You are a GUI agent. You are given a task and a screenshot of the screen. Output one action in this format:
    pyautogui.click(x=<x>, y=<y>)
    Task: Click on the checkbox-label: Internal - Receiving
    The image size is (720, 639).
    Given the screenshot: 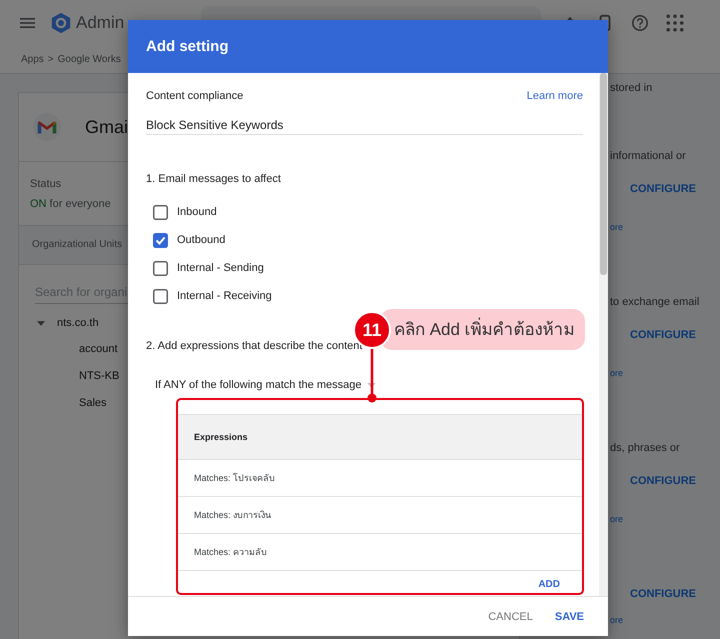 What is the action you would take?
    pyautogui.click(x=224, y=296)
    